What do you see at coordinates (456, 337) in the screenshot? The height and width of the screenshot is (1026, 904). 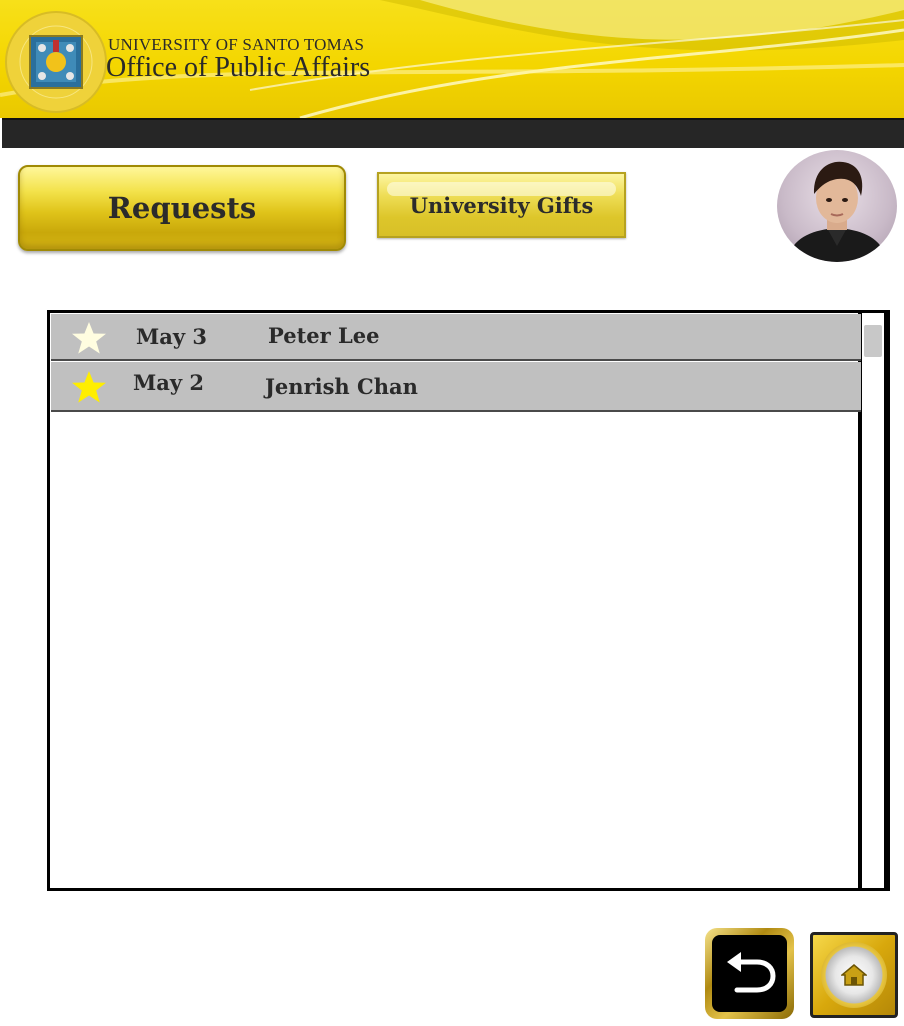 I see `list-item: May 3 Peter Lee` at bounding box center [456, 337].